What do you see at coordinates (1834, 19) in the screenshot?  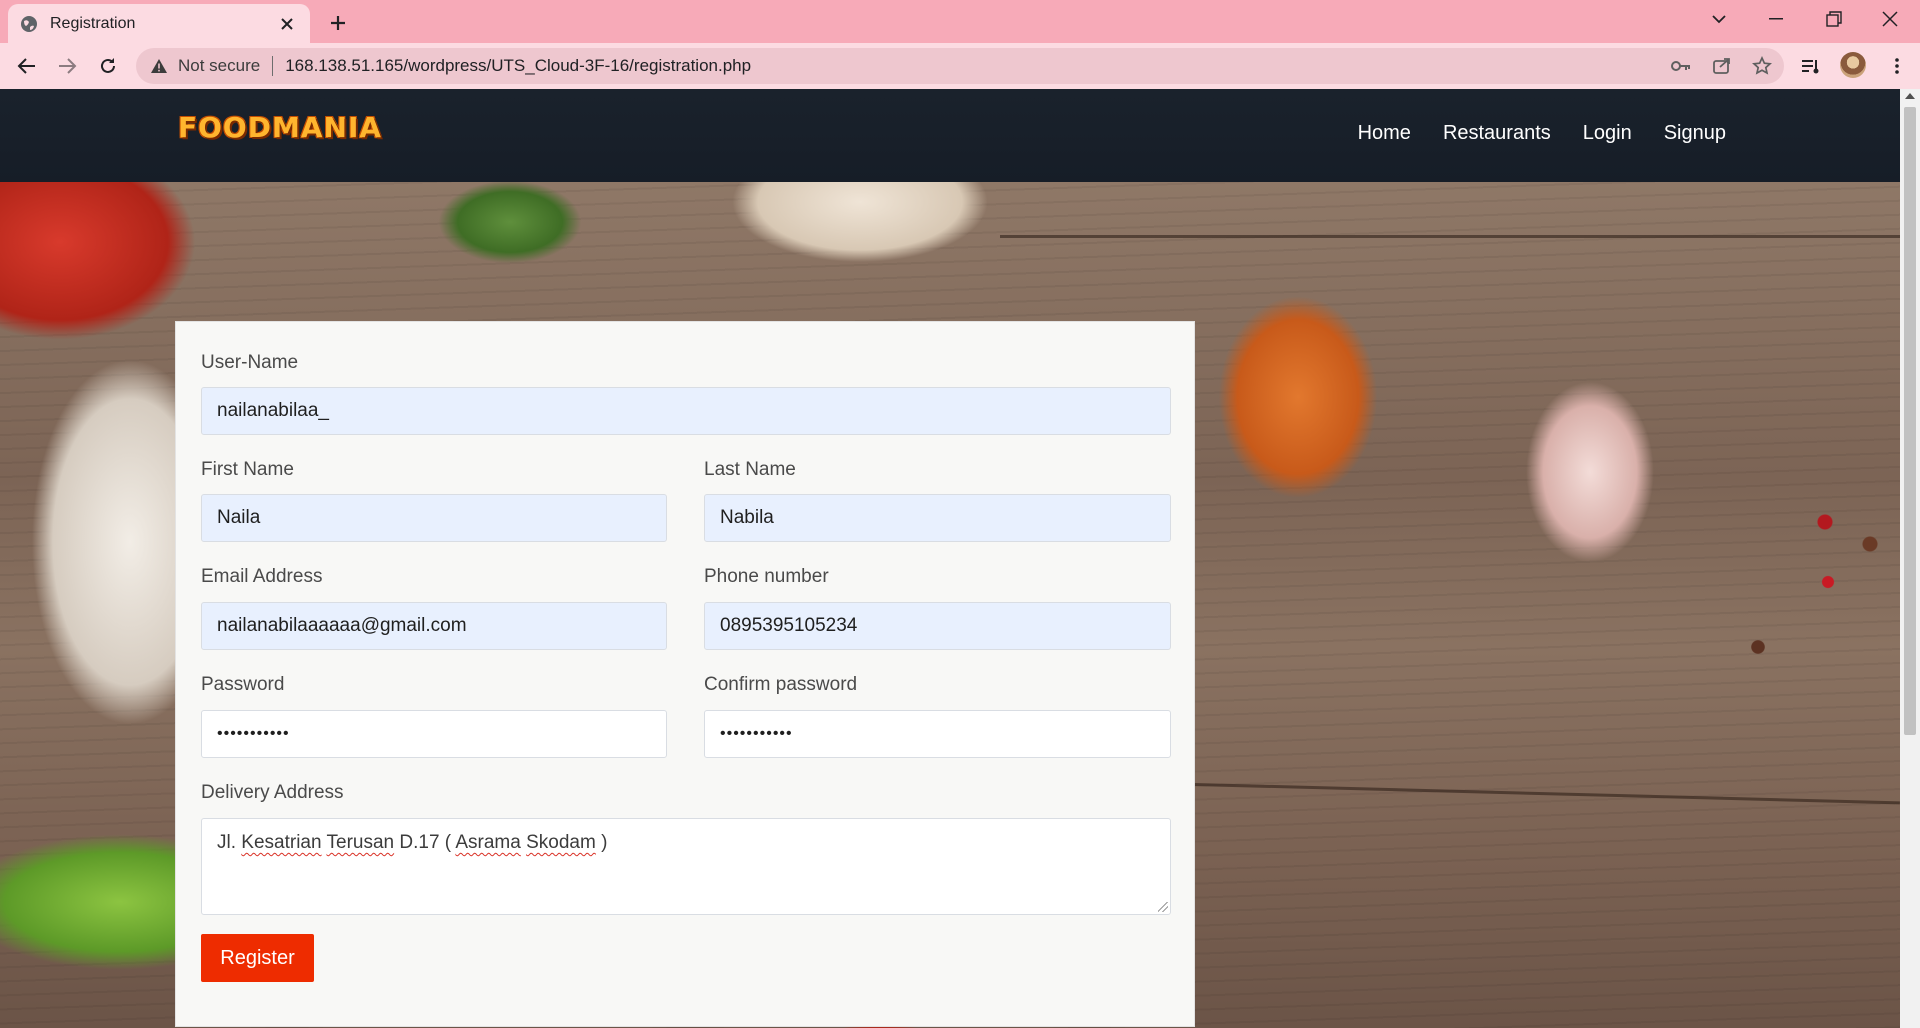 I see `restore-icon` at bounding box center [1834, 19].